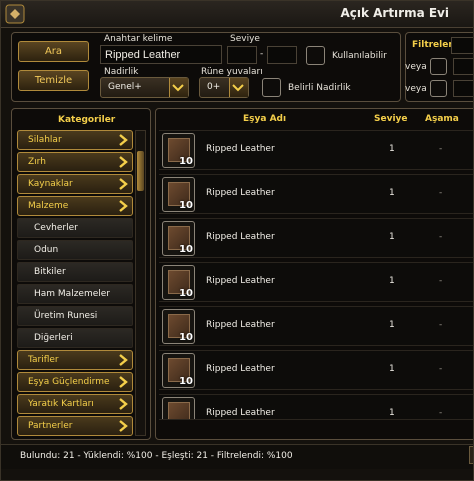 The width and height of the screenshot is (474, 481). I want to click on category-item: Bitkiler, so click(75, 272).